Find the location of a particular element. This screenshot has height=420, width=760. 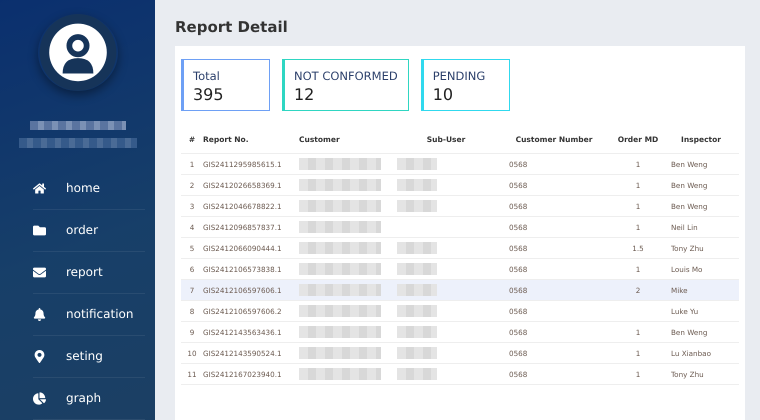

nav-item: notification is located at coordinates (89, 315).